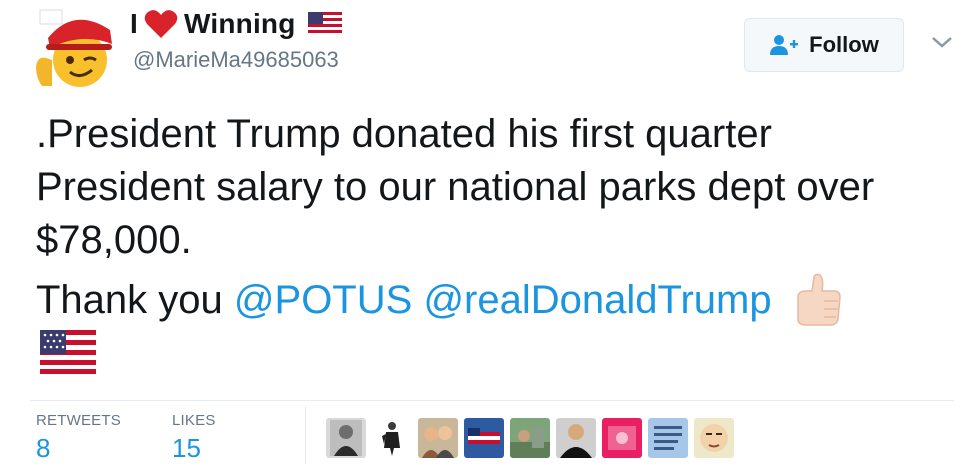 The width and height of the screenshot is (976, 467). I want to click on author-avatar, so click(75, 49).